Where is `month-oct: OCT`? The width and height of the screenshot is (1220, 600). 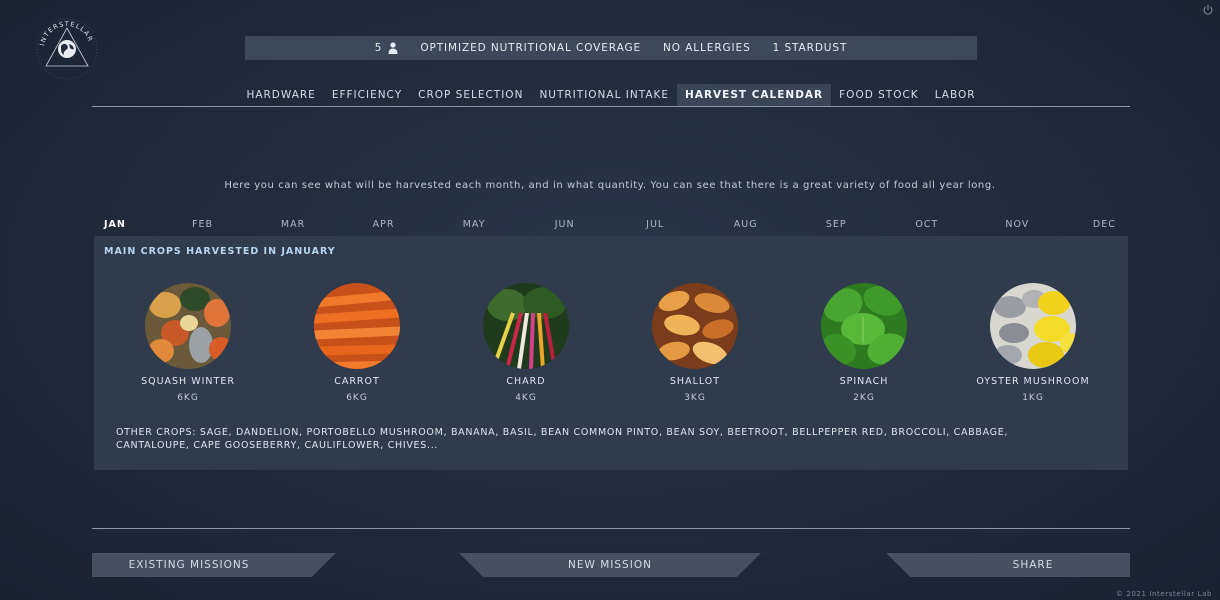
month-oct: OCT is located at coordinates (927, 224).